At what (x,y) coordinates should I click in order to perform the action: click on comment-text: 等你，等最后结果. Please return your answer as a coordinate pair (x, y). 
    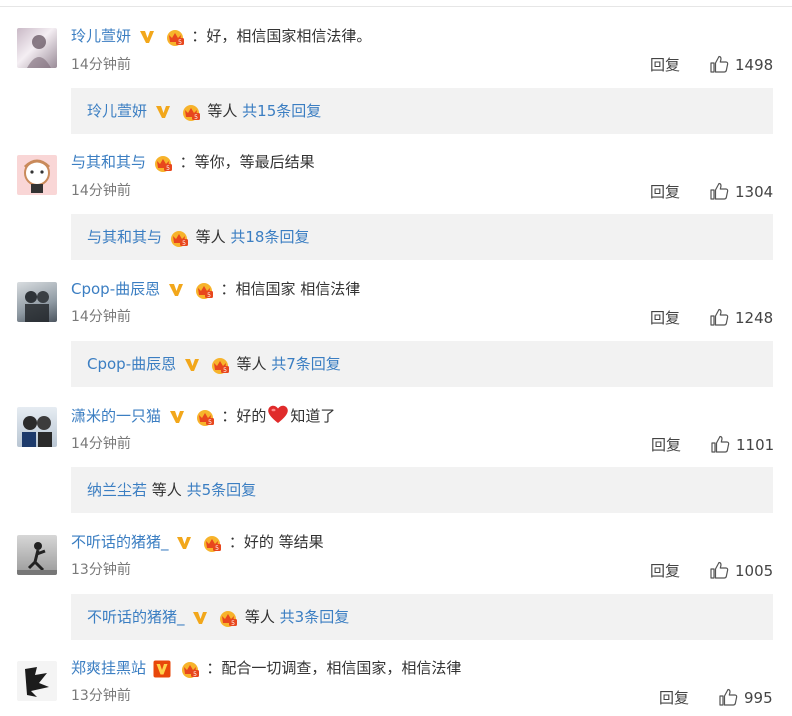
    Looking at the image, I should click on (254, 162).